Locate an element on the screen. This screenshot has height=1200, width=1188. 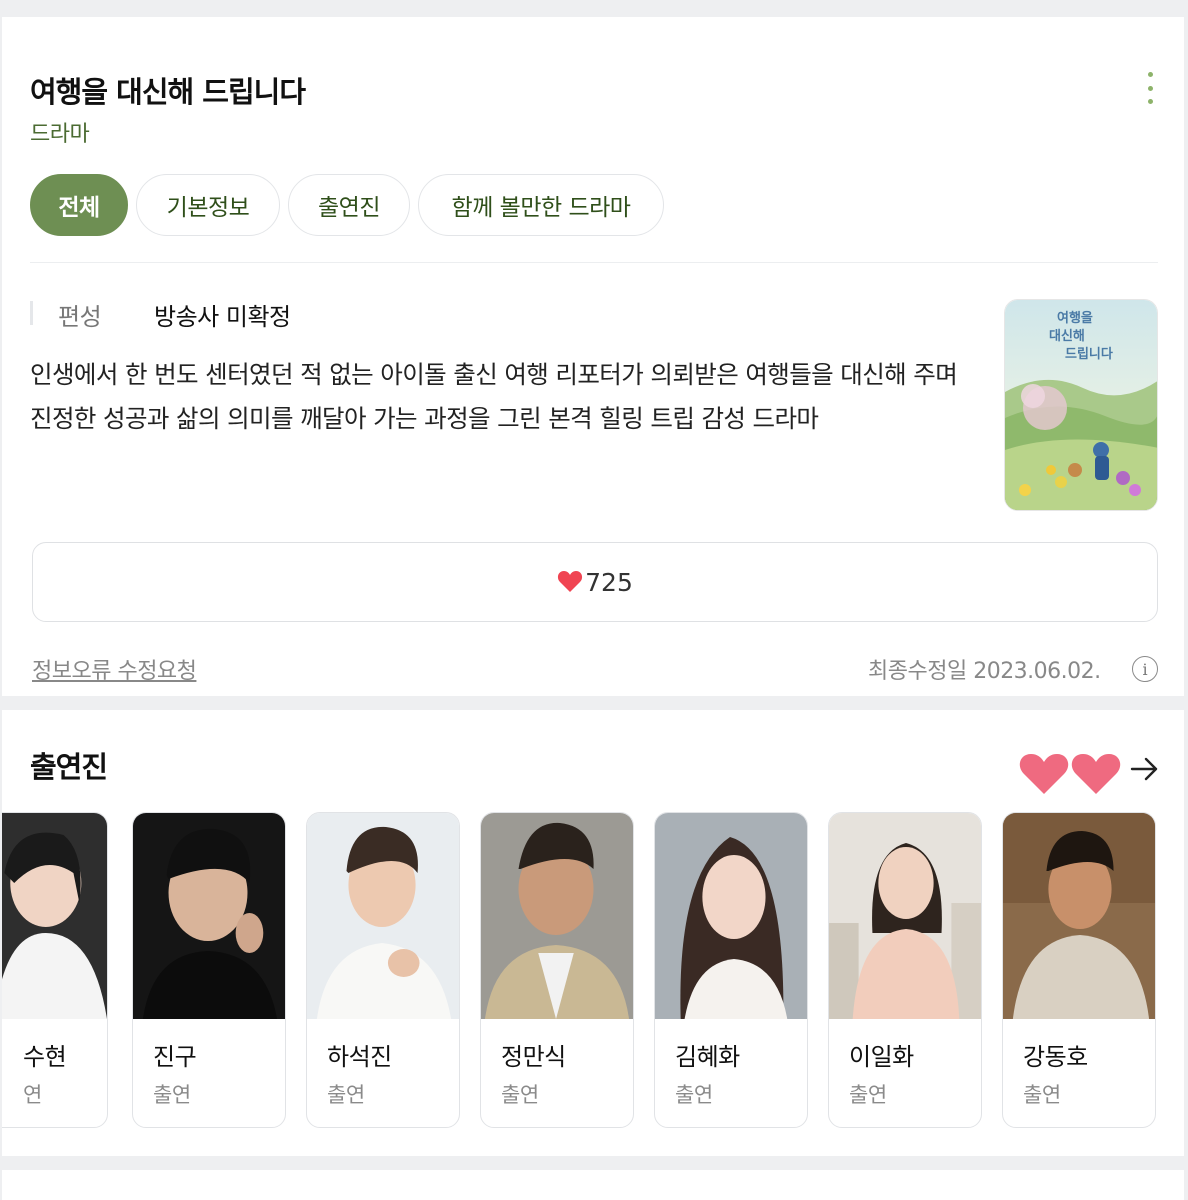
svg-text: 대신해 is located at coordinates (1067, 336).